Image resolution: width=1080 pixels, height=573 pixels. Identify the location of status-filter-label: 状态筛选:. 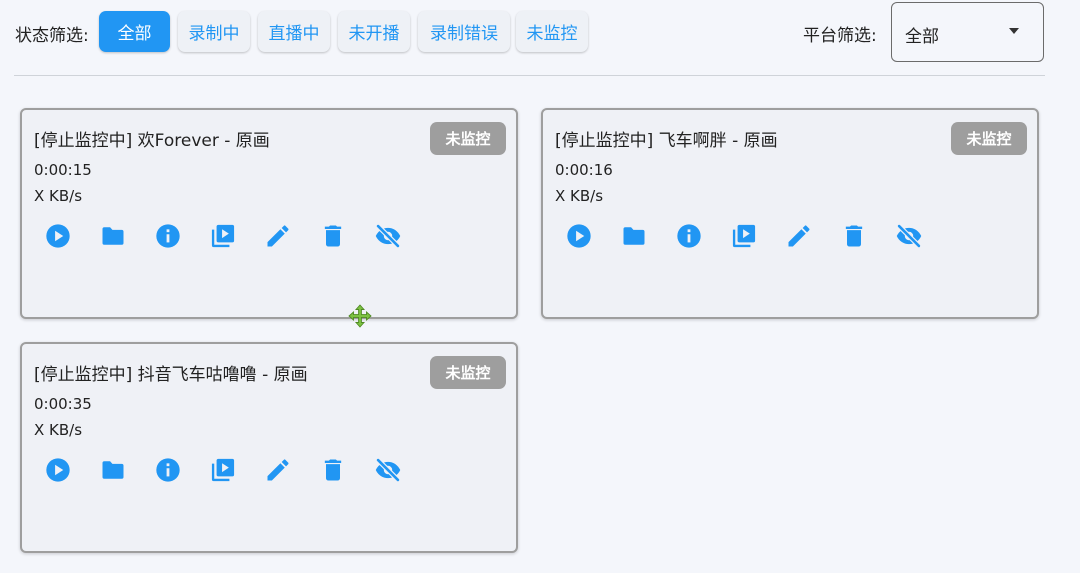
(52, 36).